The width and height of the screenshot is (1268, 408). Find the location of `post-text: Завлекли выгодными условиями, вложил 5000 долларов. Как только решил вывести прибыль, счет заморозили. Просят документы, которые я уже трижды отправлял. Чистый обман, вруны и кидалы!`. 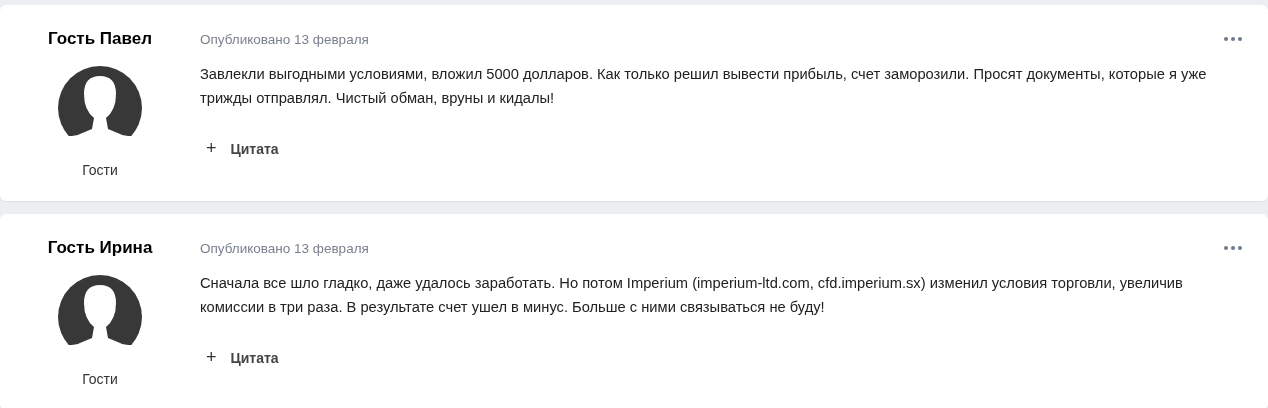

post-text: Завлекли выгодными условиями, вложил 5000 долларов. Как только решил вывести прибыль, счет заморозили. Просят документы, которые я уже трижды отправлял. Чистый обман, вруны и кидалы! is located at coordinates (704, 86).